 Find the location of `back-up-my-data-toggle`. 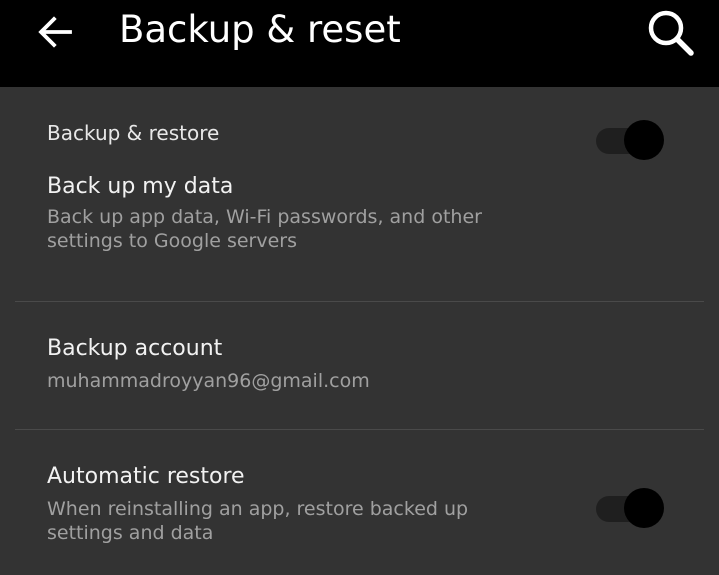

back-up-my-data-toggle is located at coordinates (632, 138).